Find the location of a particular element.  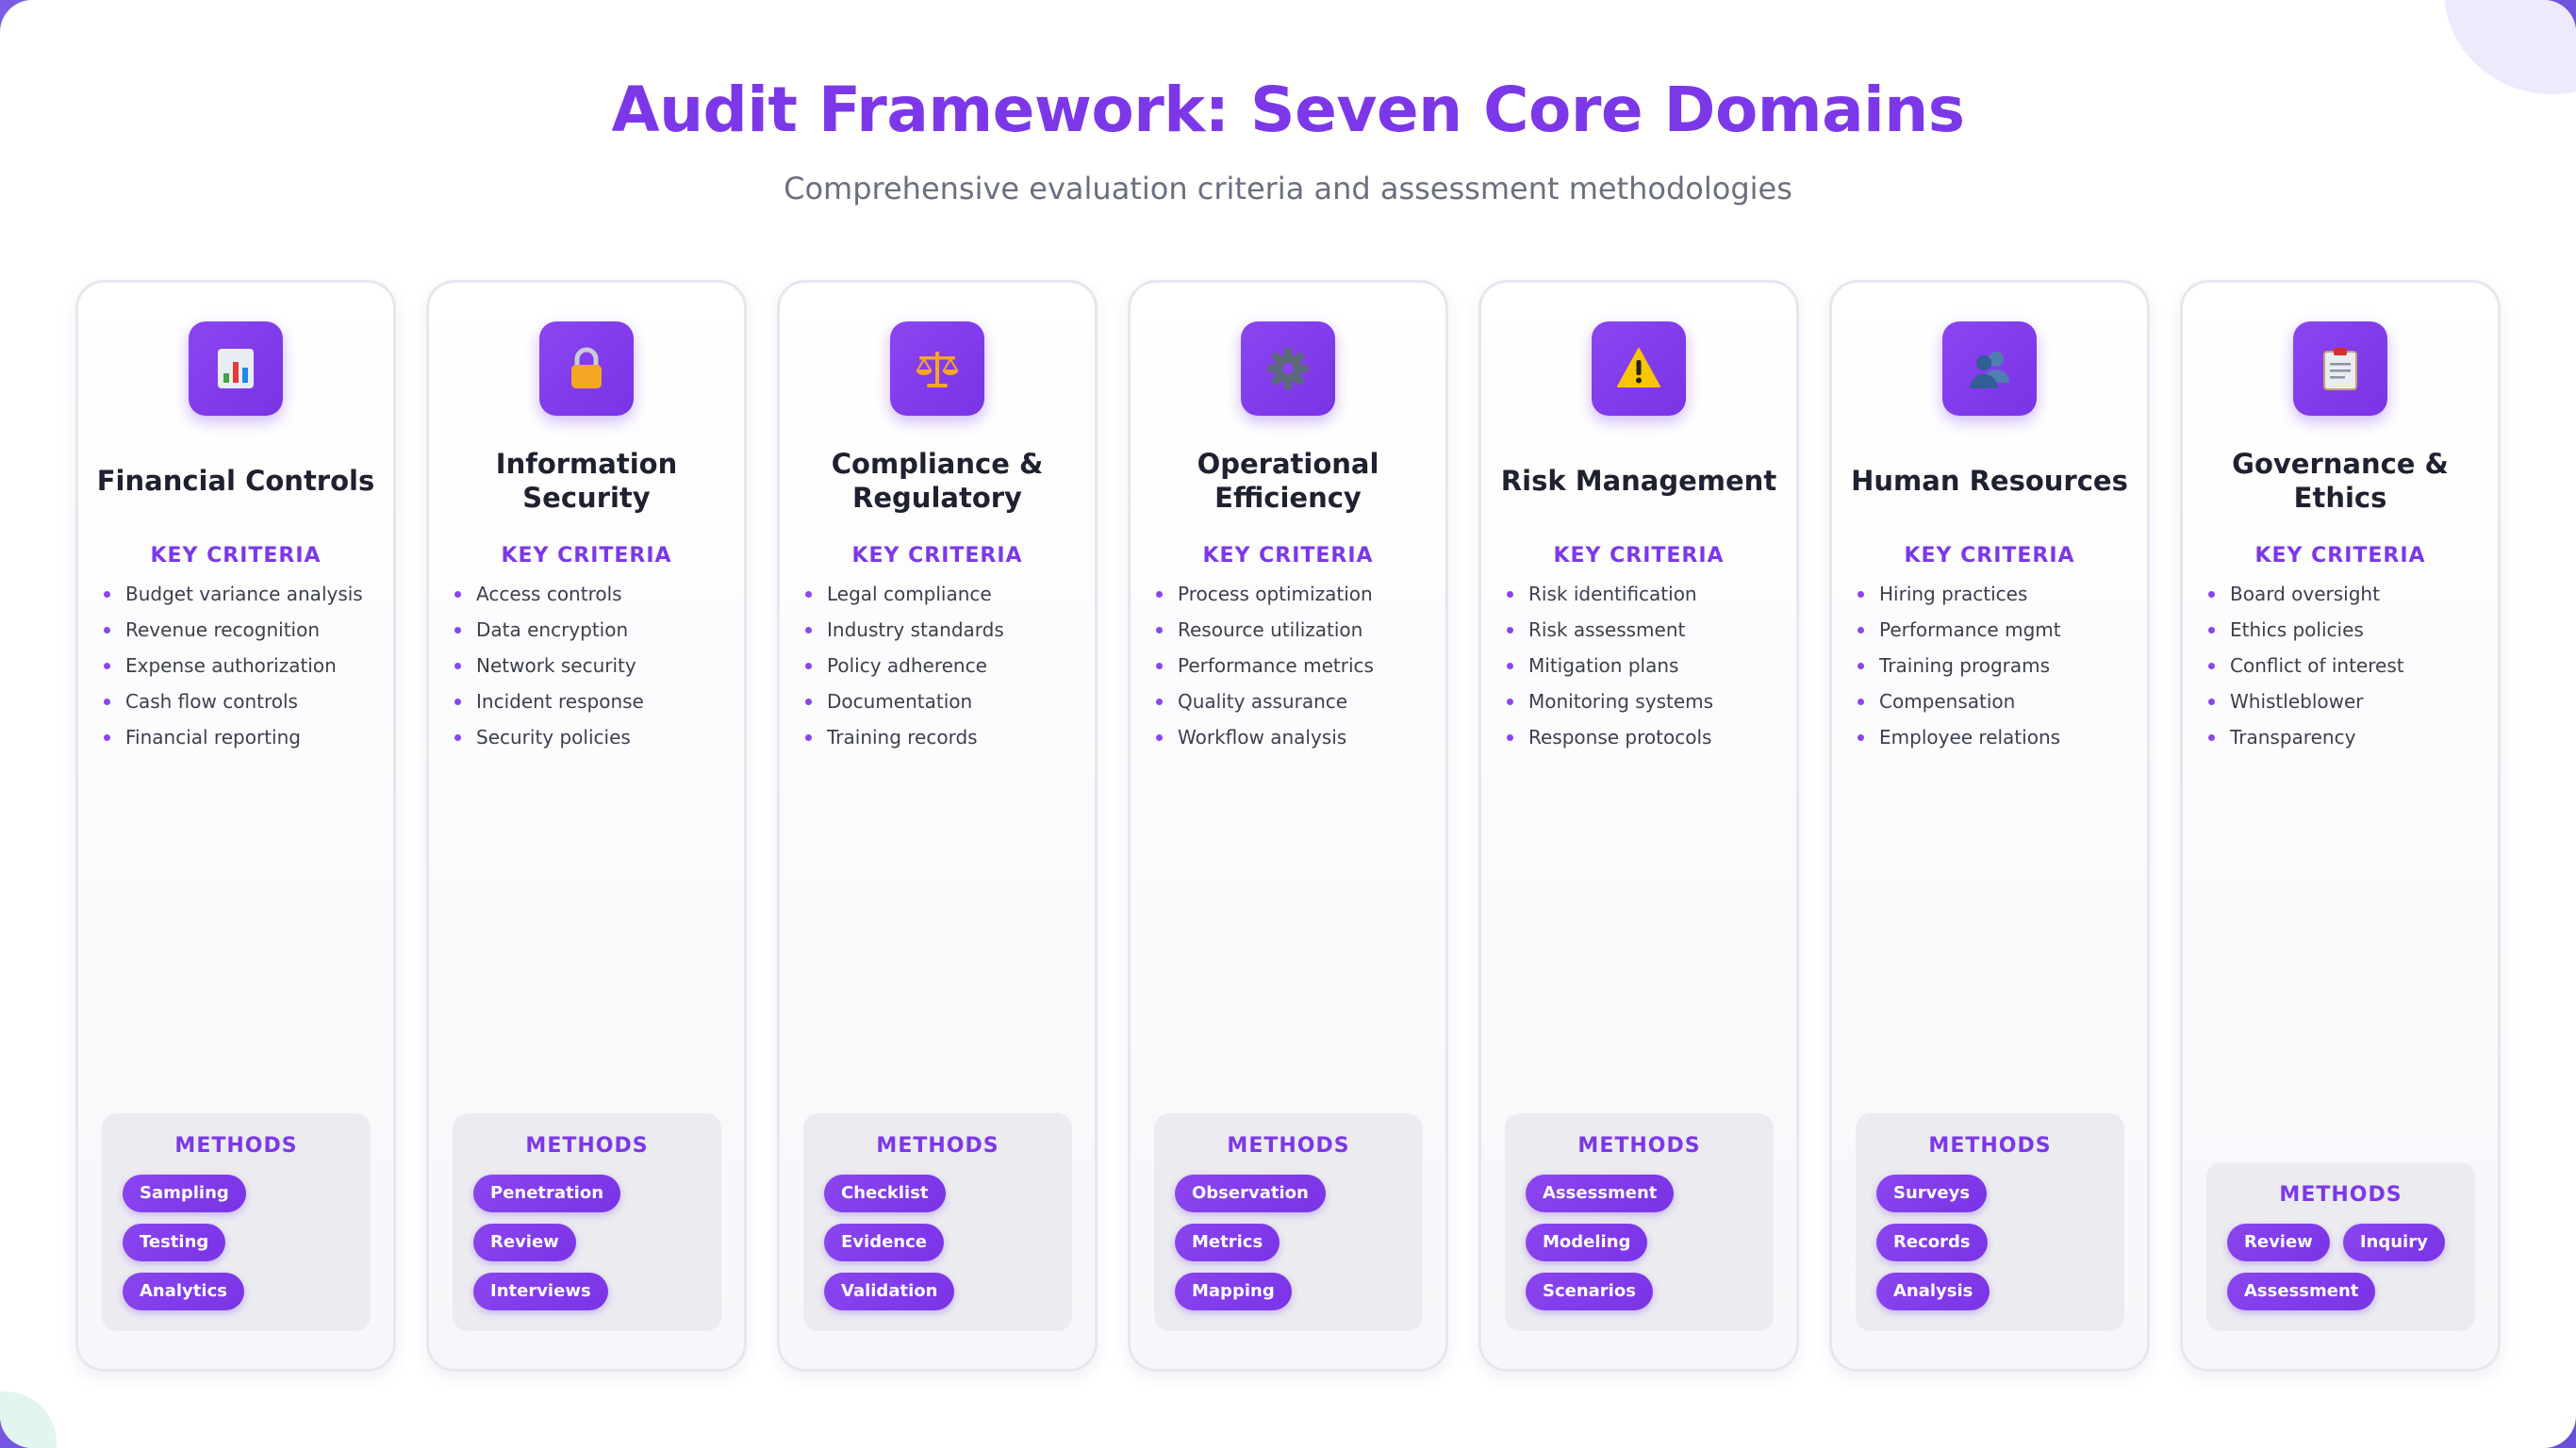

warning-icon is located at coordinates (1639, 368).